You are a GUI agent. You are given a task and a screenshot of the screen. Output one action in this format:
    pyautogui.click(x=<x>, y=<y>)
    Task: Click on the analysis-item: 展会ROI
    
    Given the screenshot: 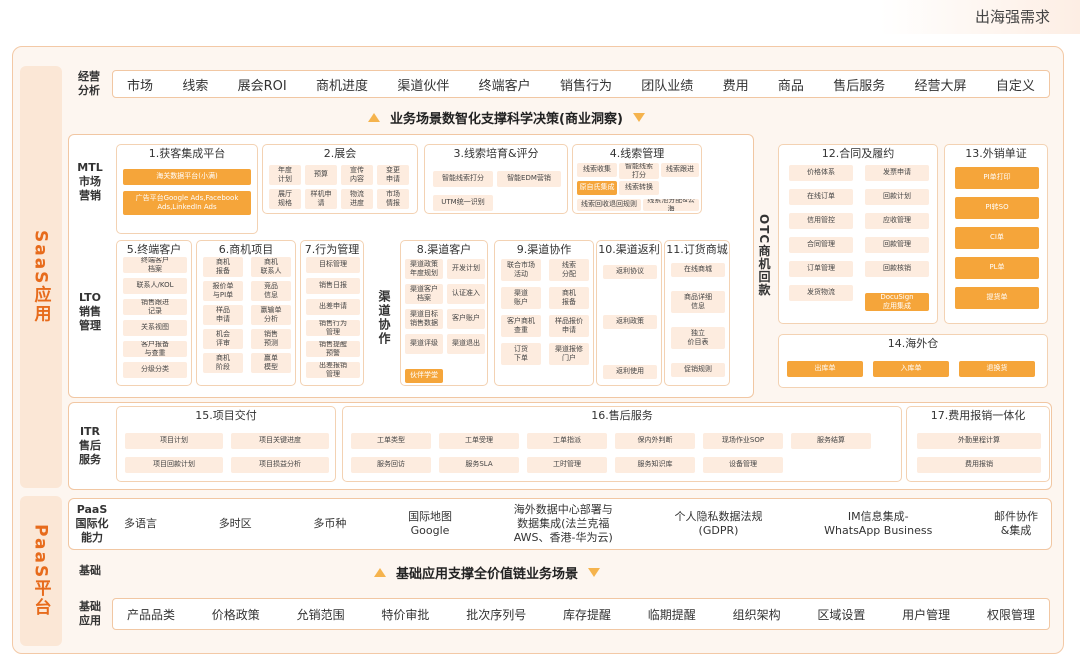 What is the action you would take?
    pyautogui.click(x=262, y=84)
    